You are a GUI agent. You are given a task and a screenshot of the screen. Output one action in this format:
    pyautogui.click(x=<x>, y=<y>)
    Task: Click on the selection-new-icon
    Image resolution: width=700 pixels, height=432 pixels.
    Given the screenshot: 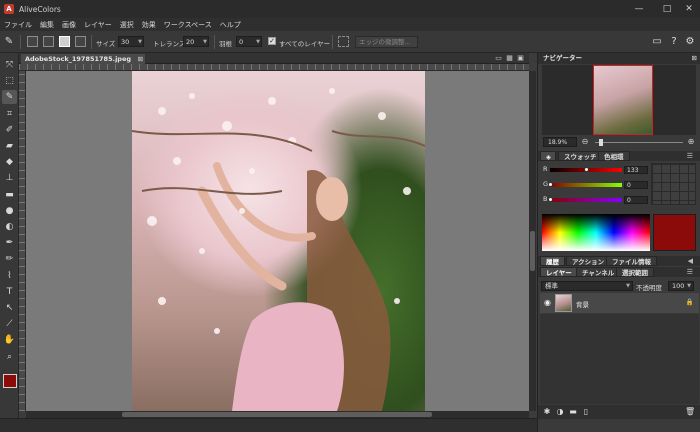 What is the action you would take?
    pyautogui.click(x=32, y=41)
    